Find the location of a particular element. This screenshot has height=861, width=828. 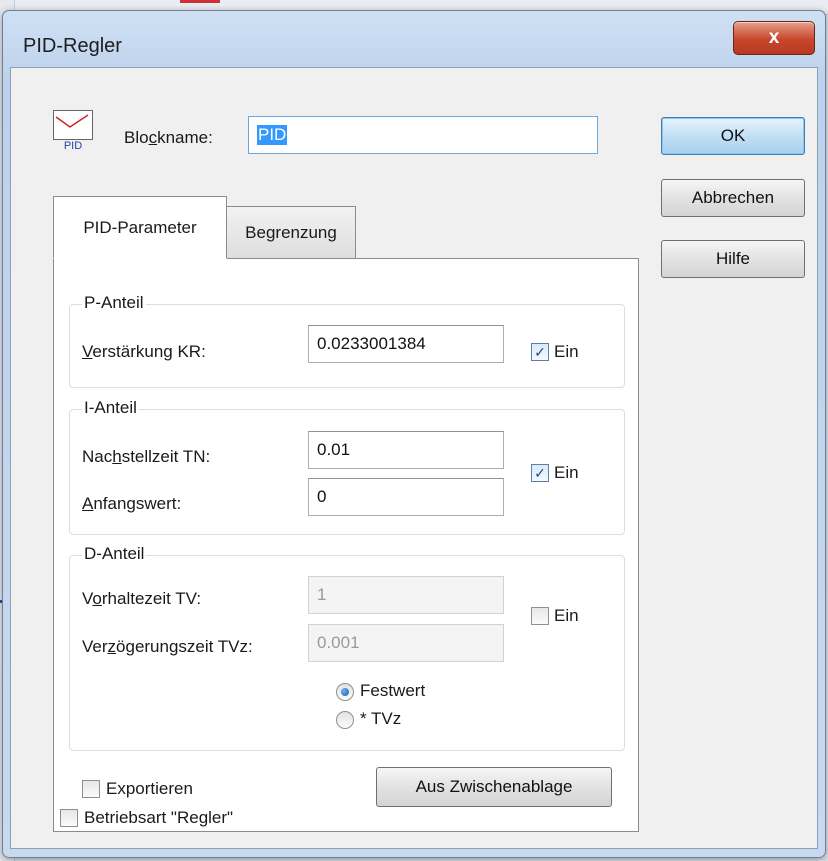

block-name-input: PID is located at coordinates (423, 135).